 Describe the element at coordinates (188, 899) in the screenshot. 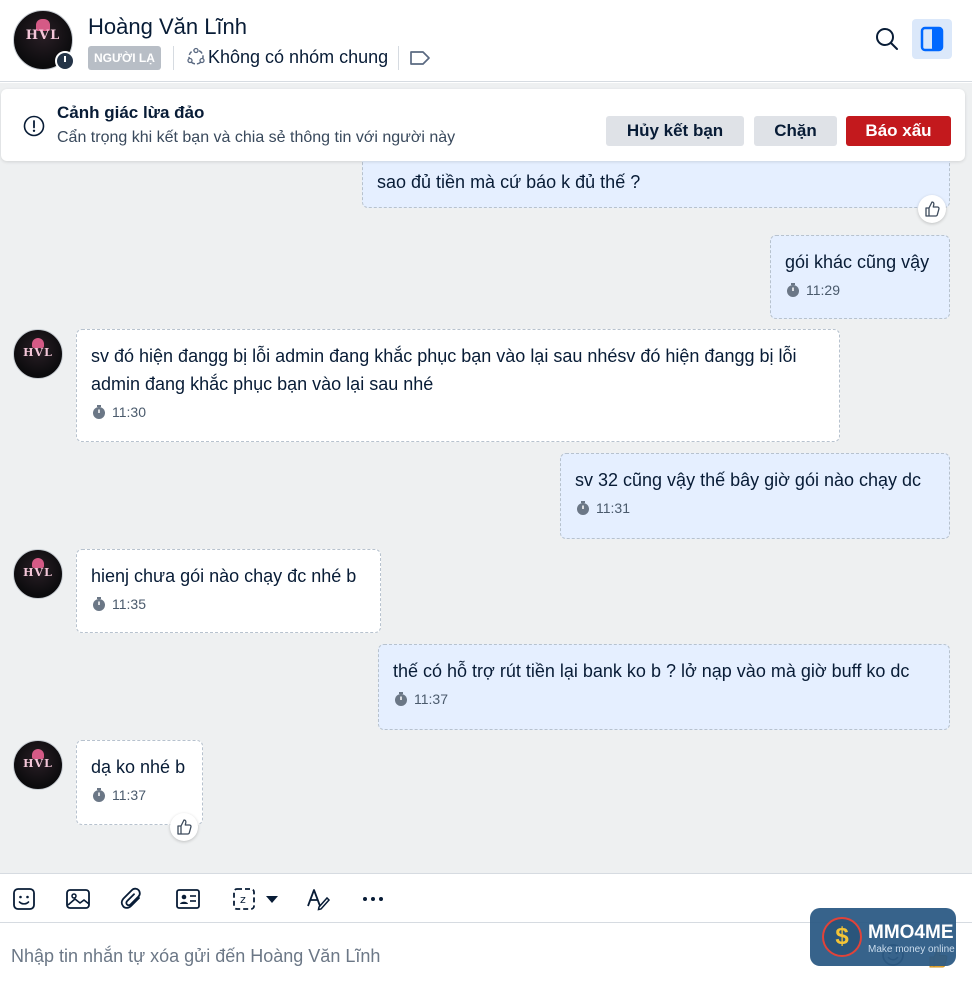

I see `contact-card-icon` at that location.